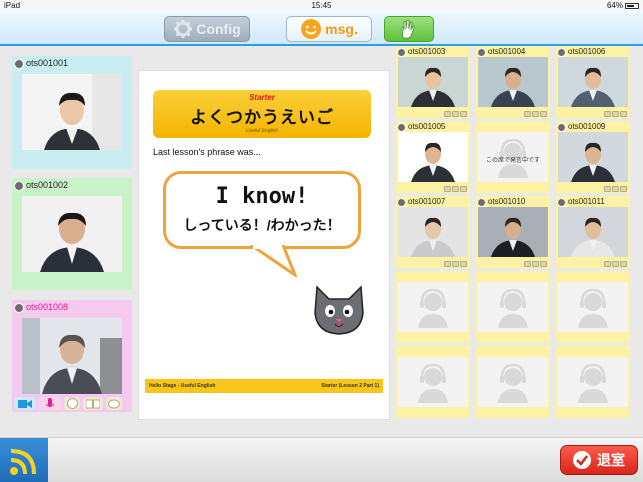 Image resolution: width=643 pixels, height=482 pixels. Describe the element at coordinates (274, 261) in the screenshot. I see `bubble-tail` at that location.